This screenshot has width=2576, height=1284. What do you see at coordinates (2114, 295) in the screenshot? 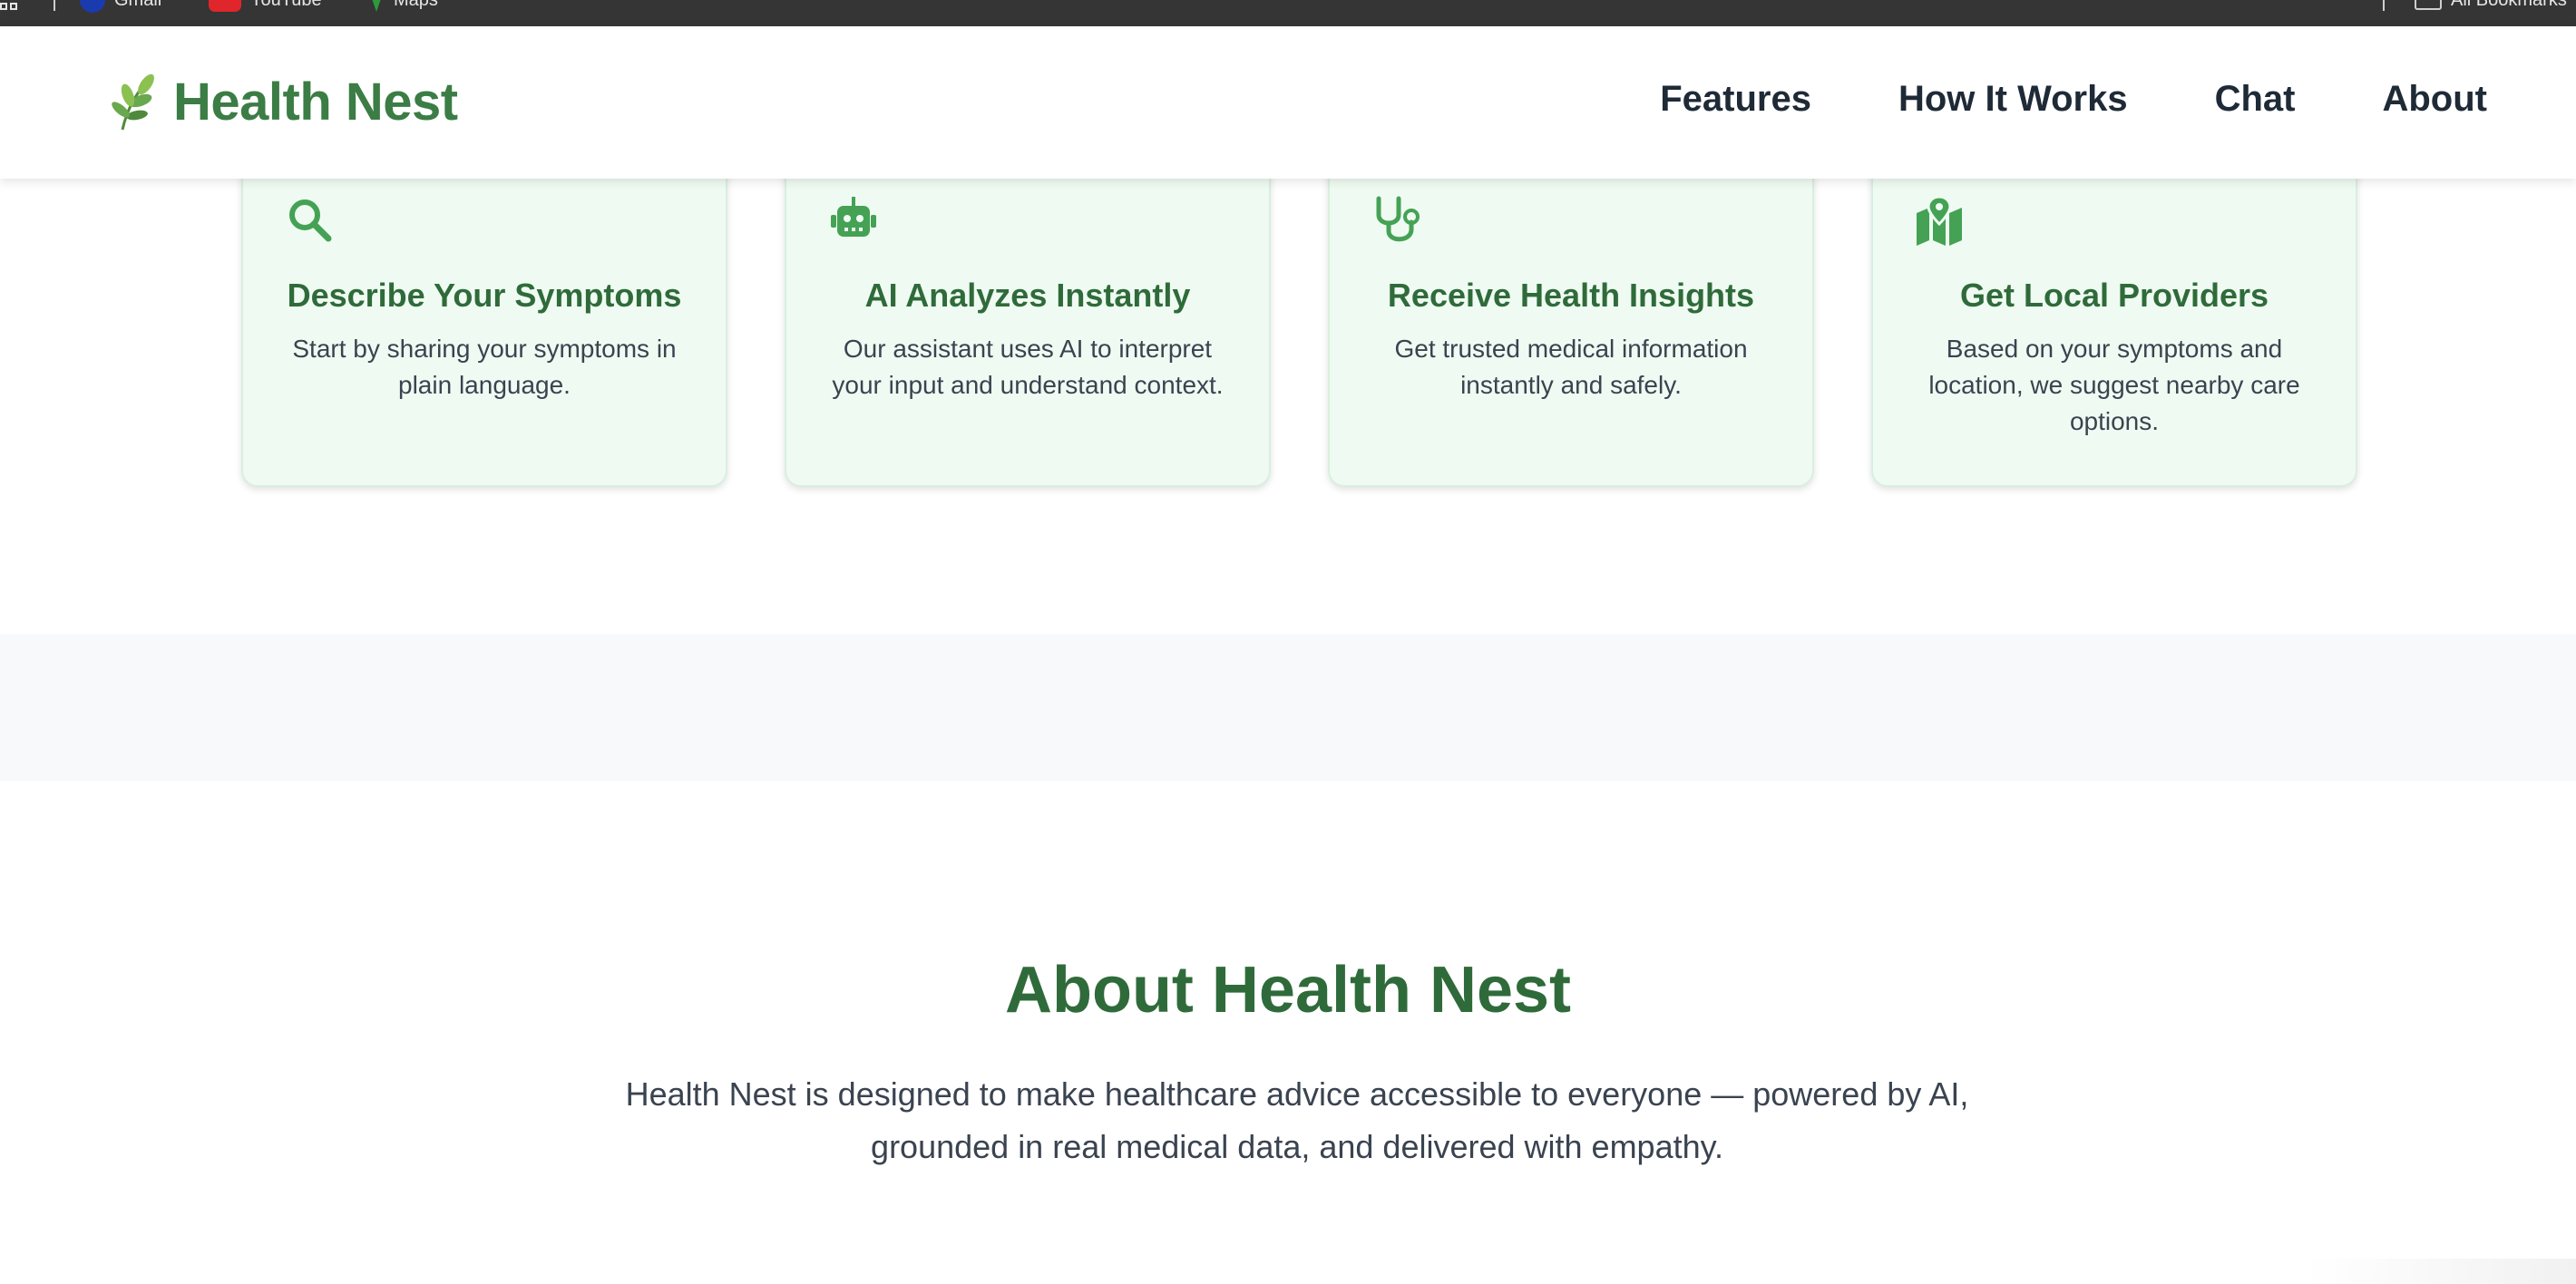
I see `step-title: Get Local Providers` at bounding box center [2114, 295].